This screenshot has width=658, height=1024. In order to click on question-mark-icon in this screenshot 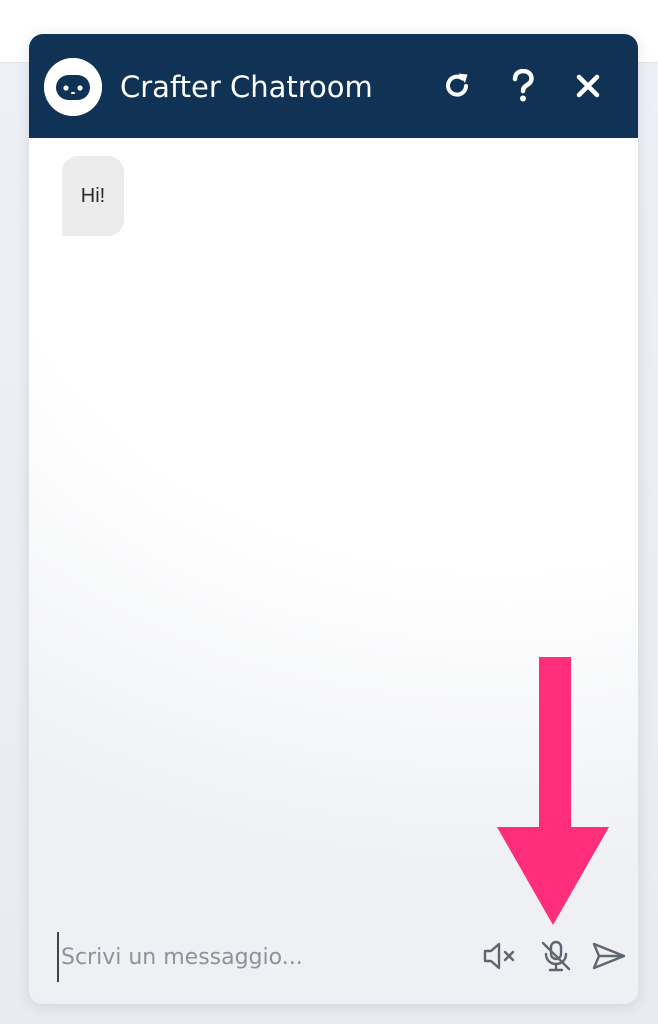, I will do `click(523, 85)`.